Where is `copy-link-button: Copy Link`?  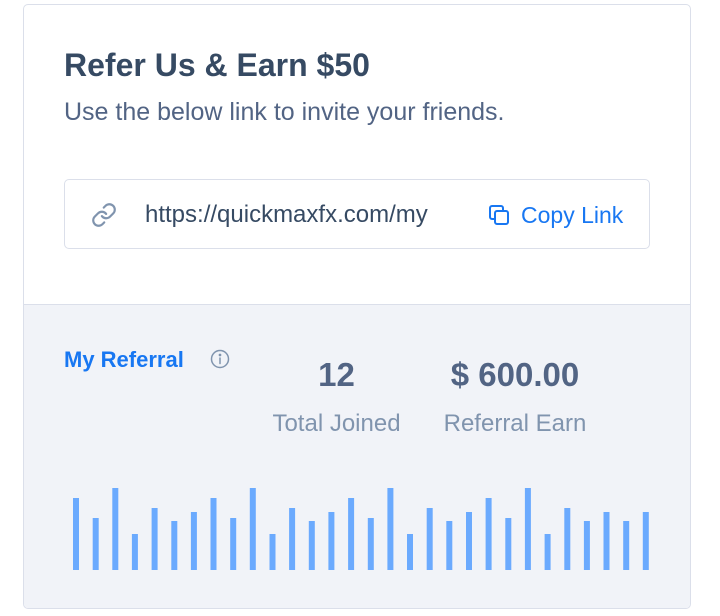 copy-link-button: Copy Link is located at coordinates (555, 215).